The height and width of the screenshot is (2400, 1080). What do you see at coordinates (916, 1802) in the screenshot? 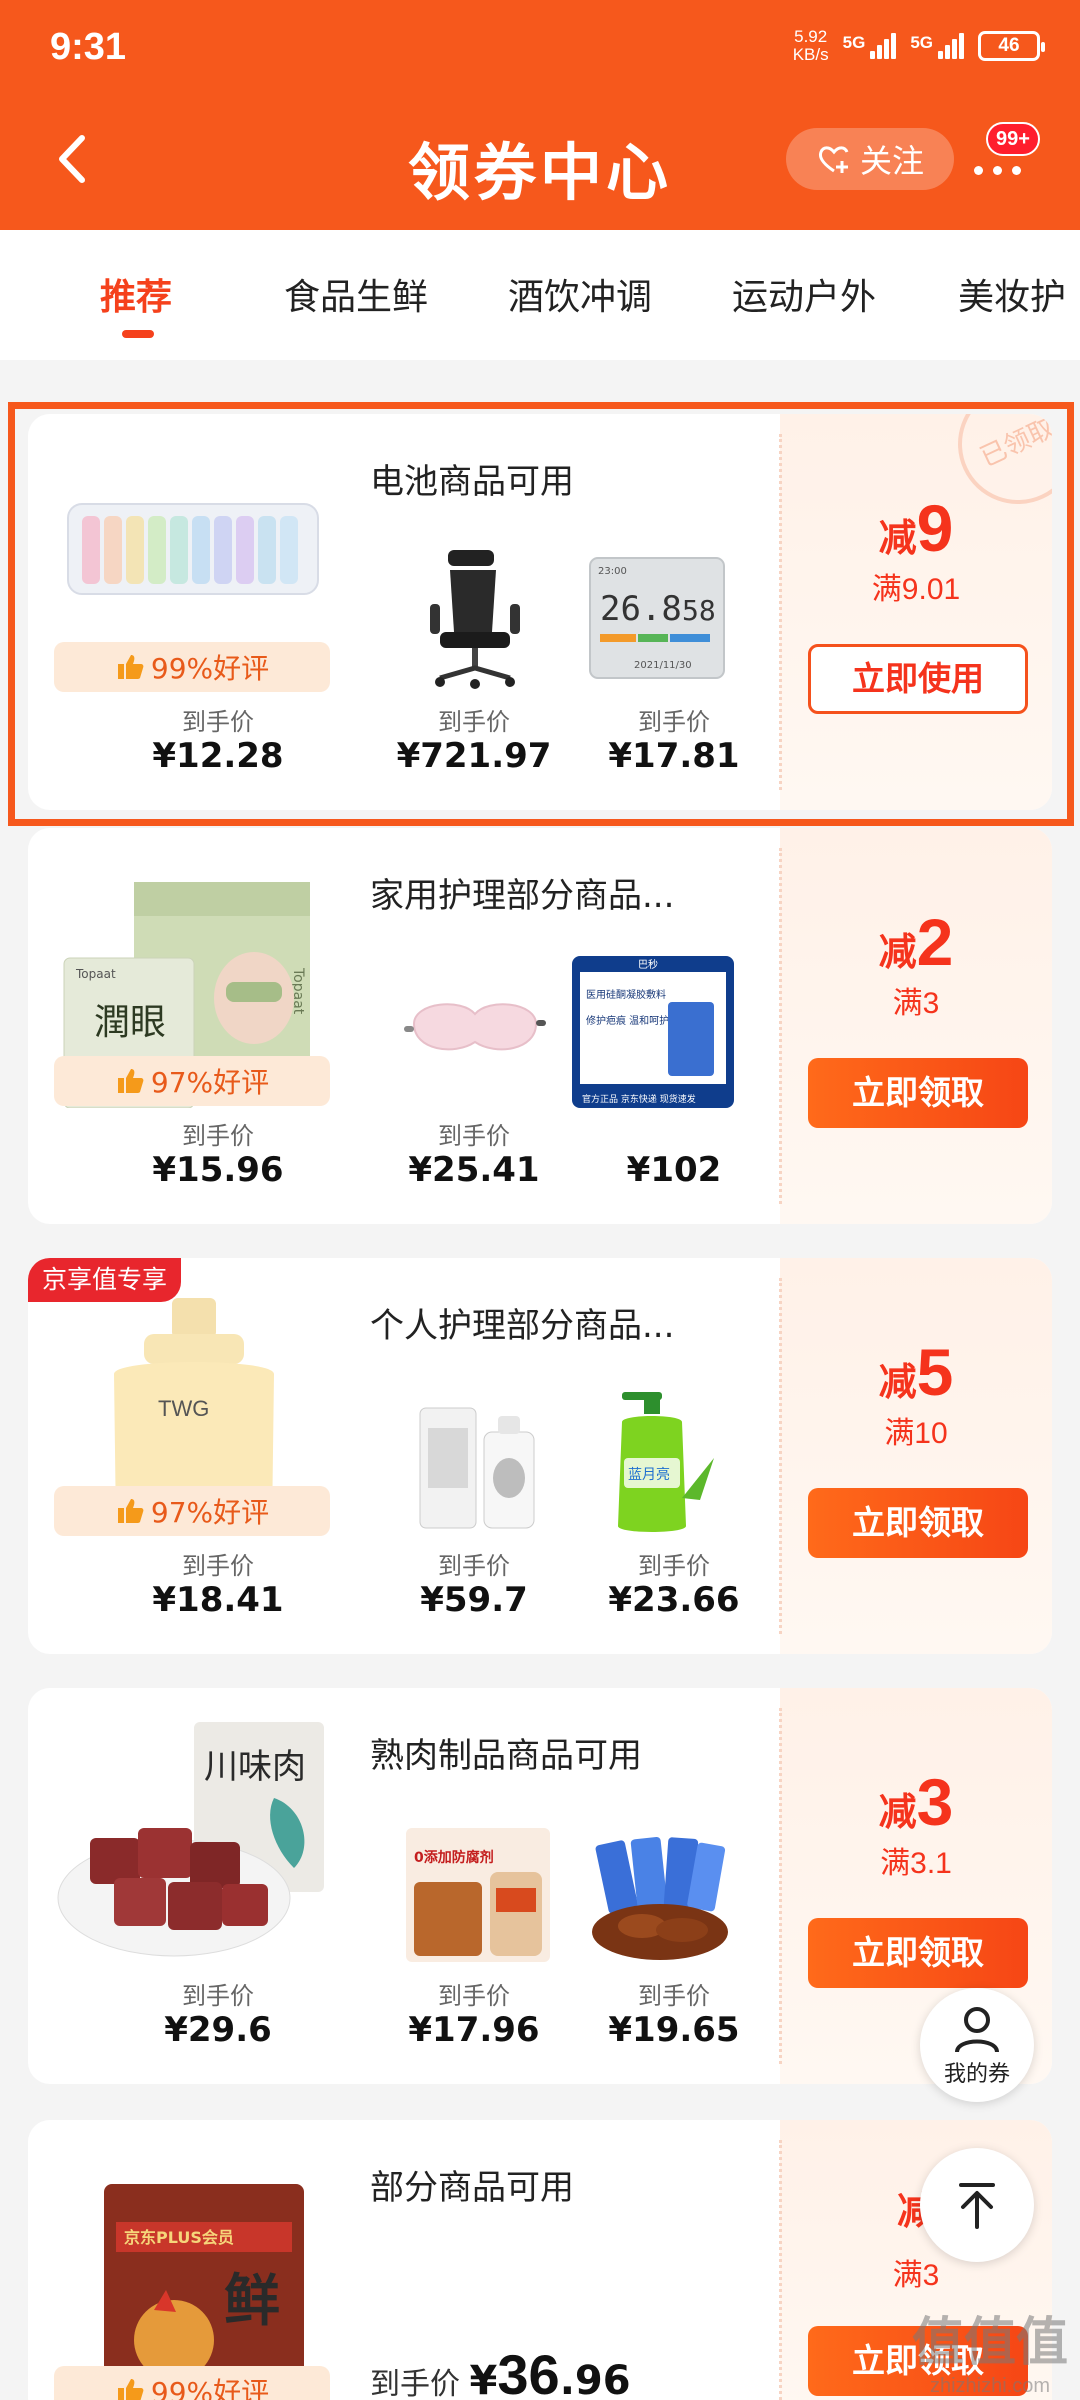
I see `discount-amount: 减3` at bounding box center [916, 1802].